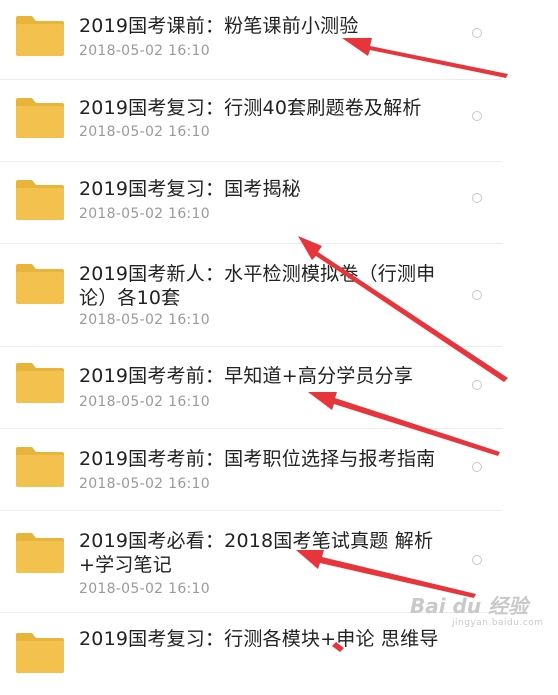 The height and width of the screenshot is (695, 558). I want to click on file-name: 2019国考考前：早知道+高分学员分享, so click(246, 376).